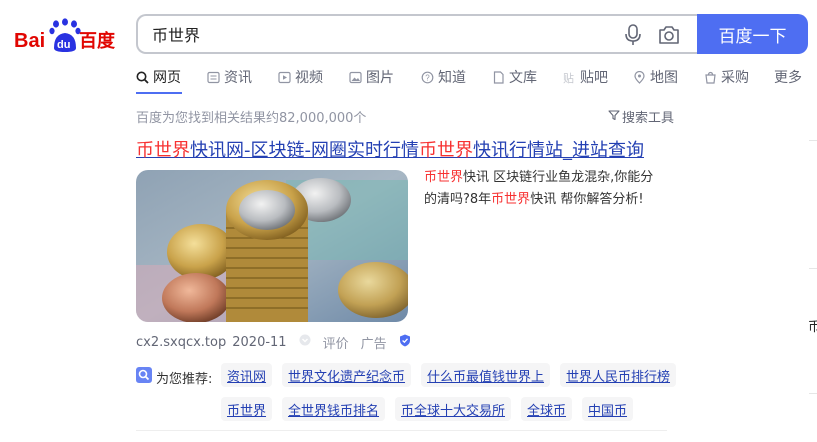  What do you see at coordinates (373, 344) in the screenshot?
I see `ad-label: 广告` at bounding box center [373, 344].